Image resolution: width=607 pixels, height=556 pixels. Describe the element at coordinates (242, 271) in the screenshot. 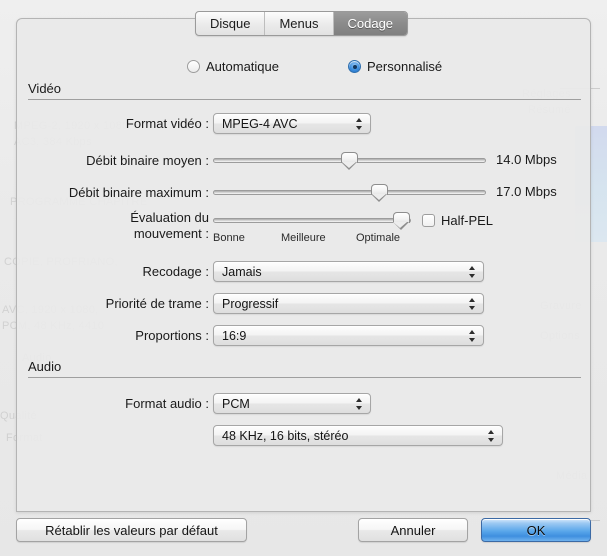

I see `recode-value: Jamais` at that location.